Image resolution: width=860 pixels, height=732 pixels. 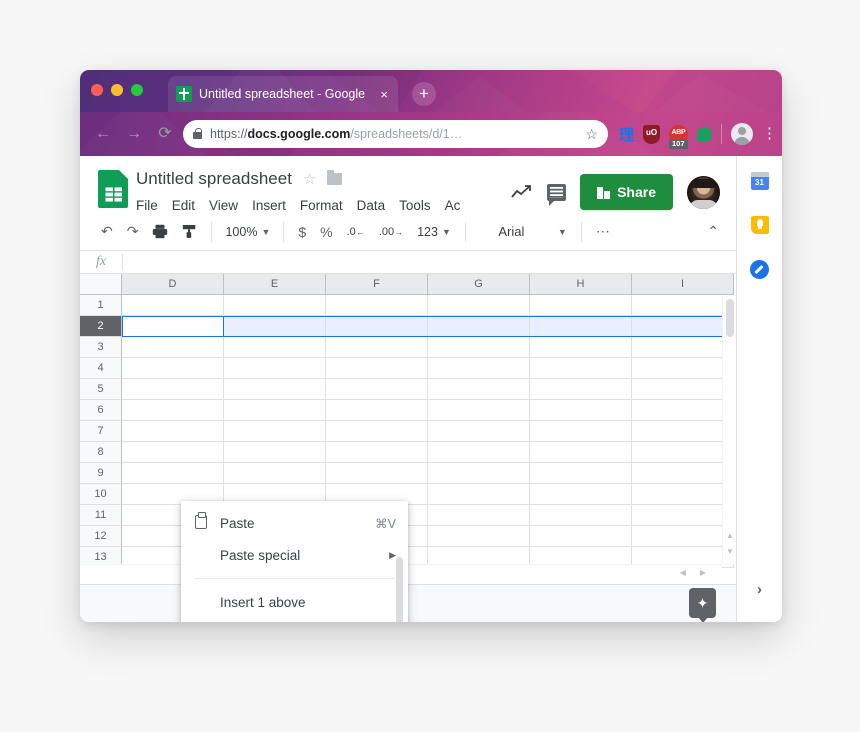 What do you see at coordinates (189, 232) in the screenshot?
I see `paint-format-button` at bounding box center [189, 232].